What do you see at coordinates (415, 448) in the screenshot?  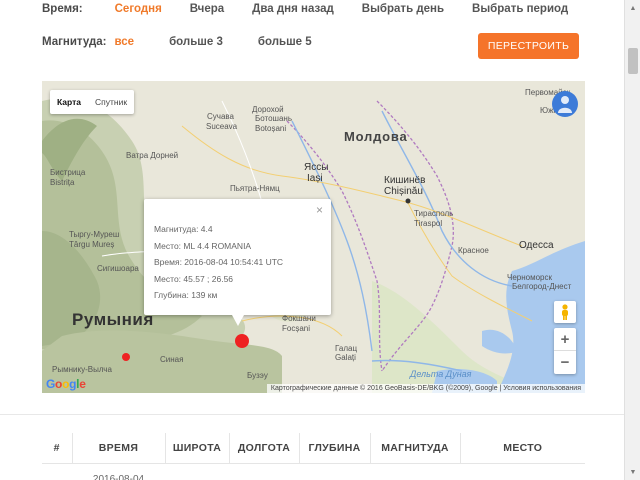 I see `col-magnitude: МАГНИТУДА` at bounding box center [415, 448].